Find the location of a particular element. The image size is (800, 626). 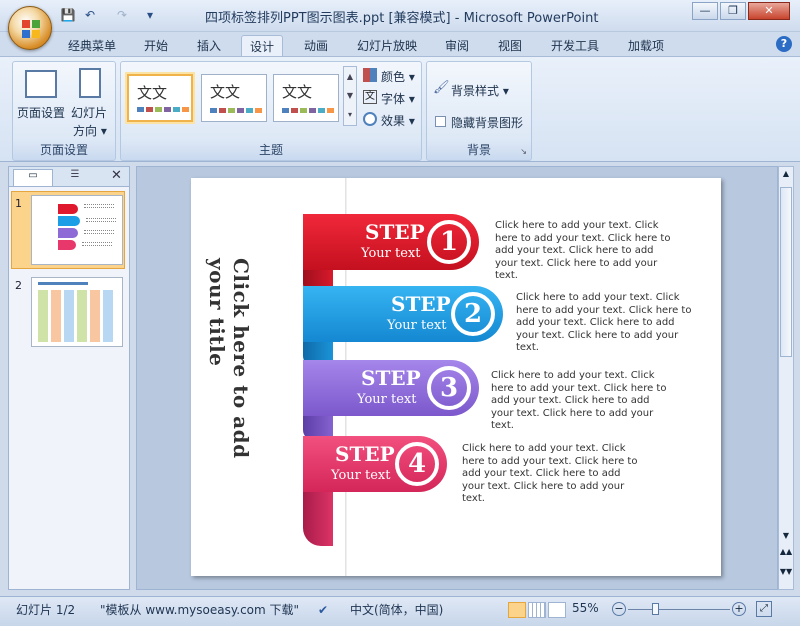

outline-tab-icon: ☰ is located at coordinates (75, 177).